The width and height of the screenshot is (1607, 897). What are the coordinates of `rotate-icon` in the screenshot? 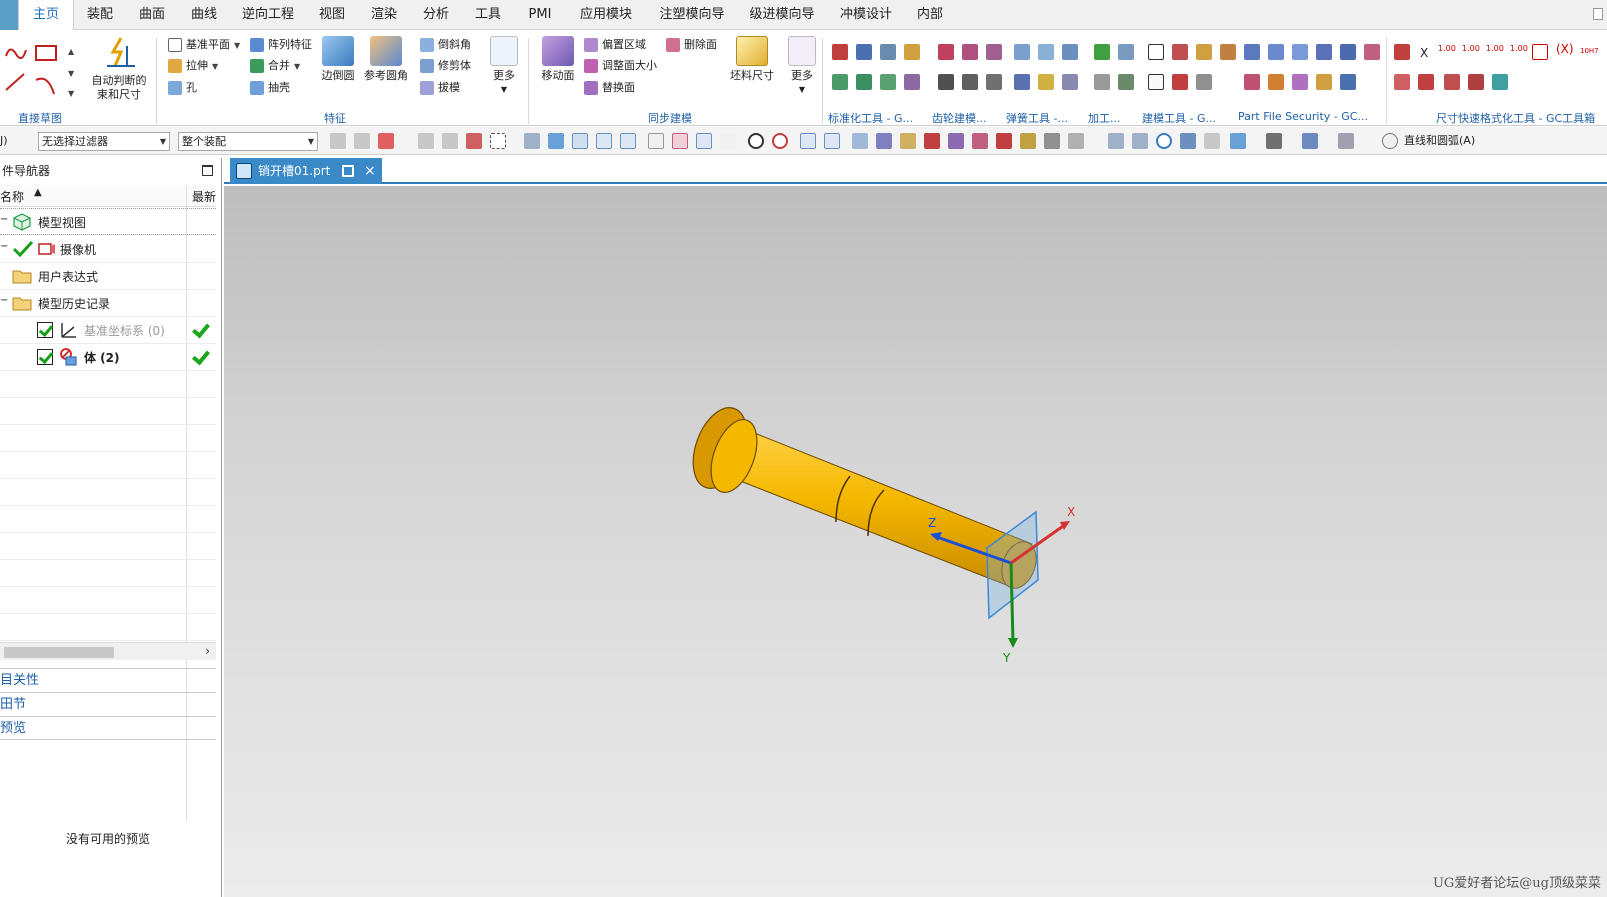 It's located at (1164, 141).